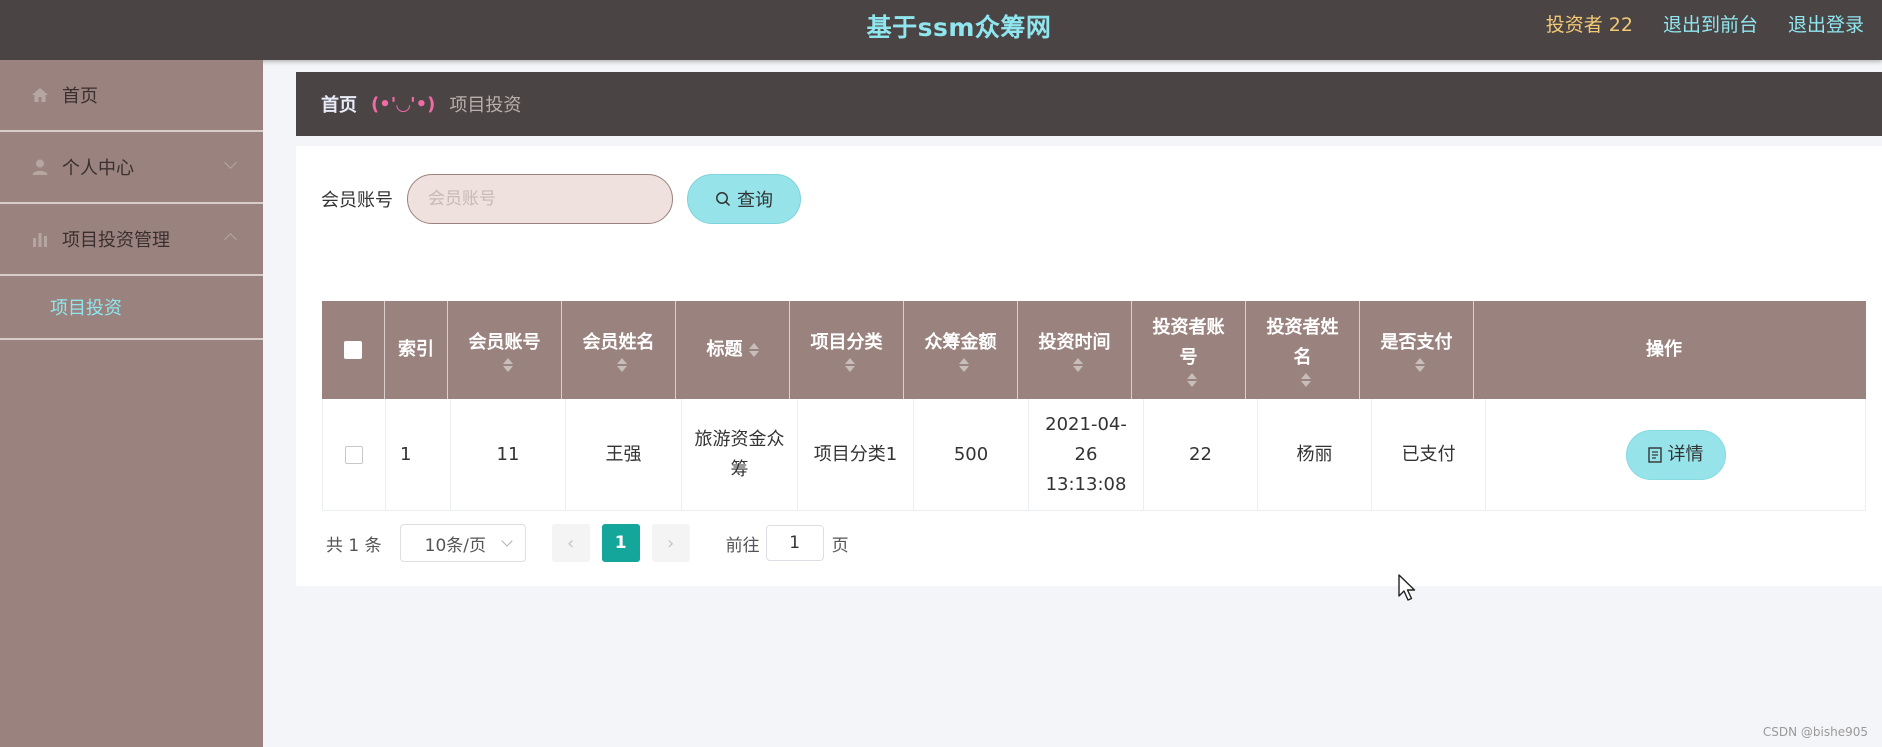 The height and width of the screenshot is (747, 1882). What do you see at coordinates (80, 96) in the screenshot?
I see `sidebar-item-label: 首页` at bounding box center [80, 96].